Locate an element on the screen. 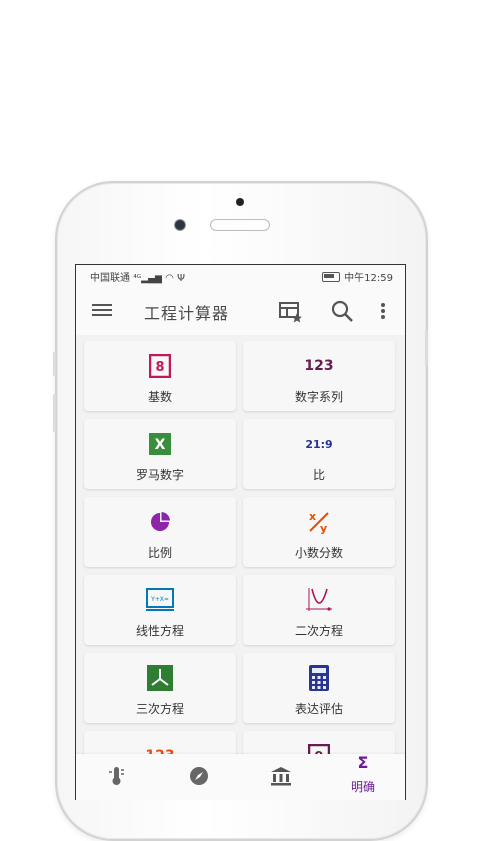 Image resolution: width=480 pixels, height=841 pixels. tile-label: 二次方程 is located at coordinates (318, 631).